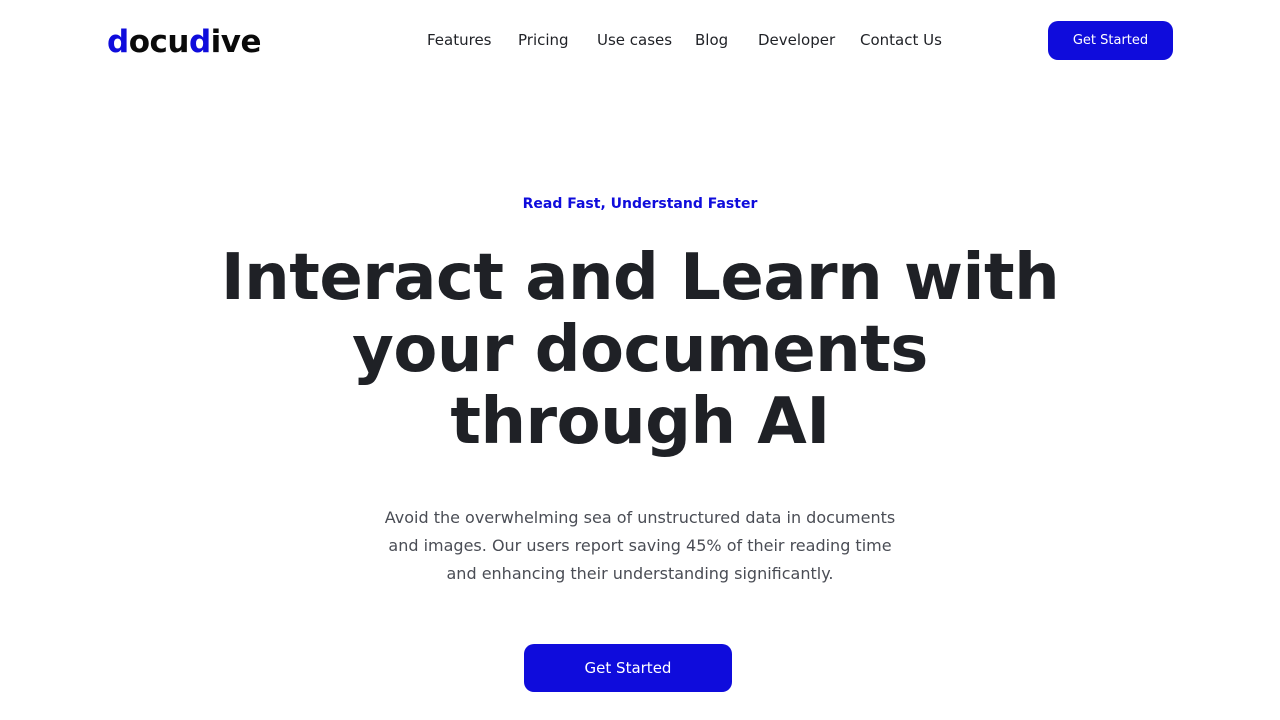 The height and width of the screenshot is (720, 1280). What do you see at coordinates (236, 42) in the screenshot?
I see `logo-letters-ive: ive` at bounding box center [236, 42].